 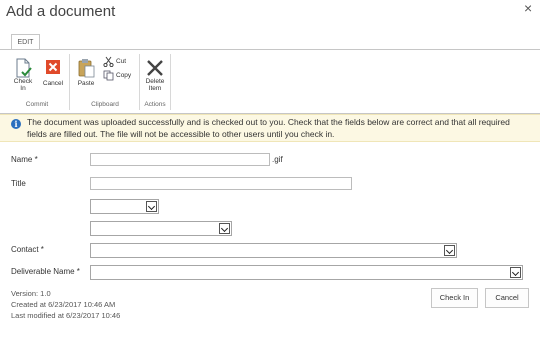 What do you see at coordinates (27, 249) in the screenshot?
I see `contact-label: Contact *` at bounding box center [27, 249].